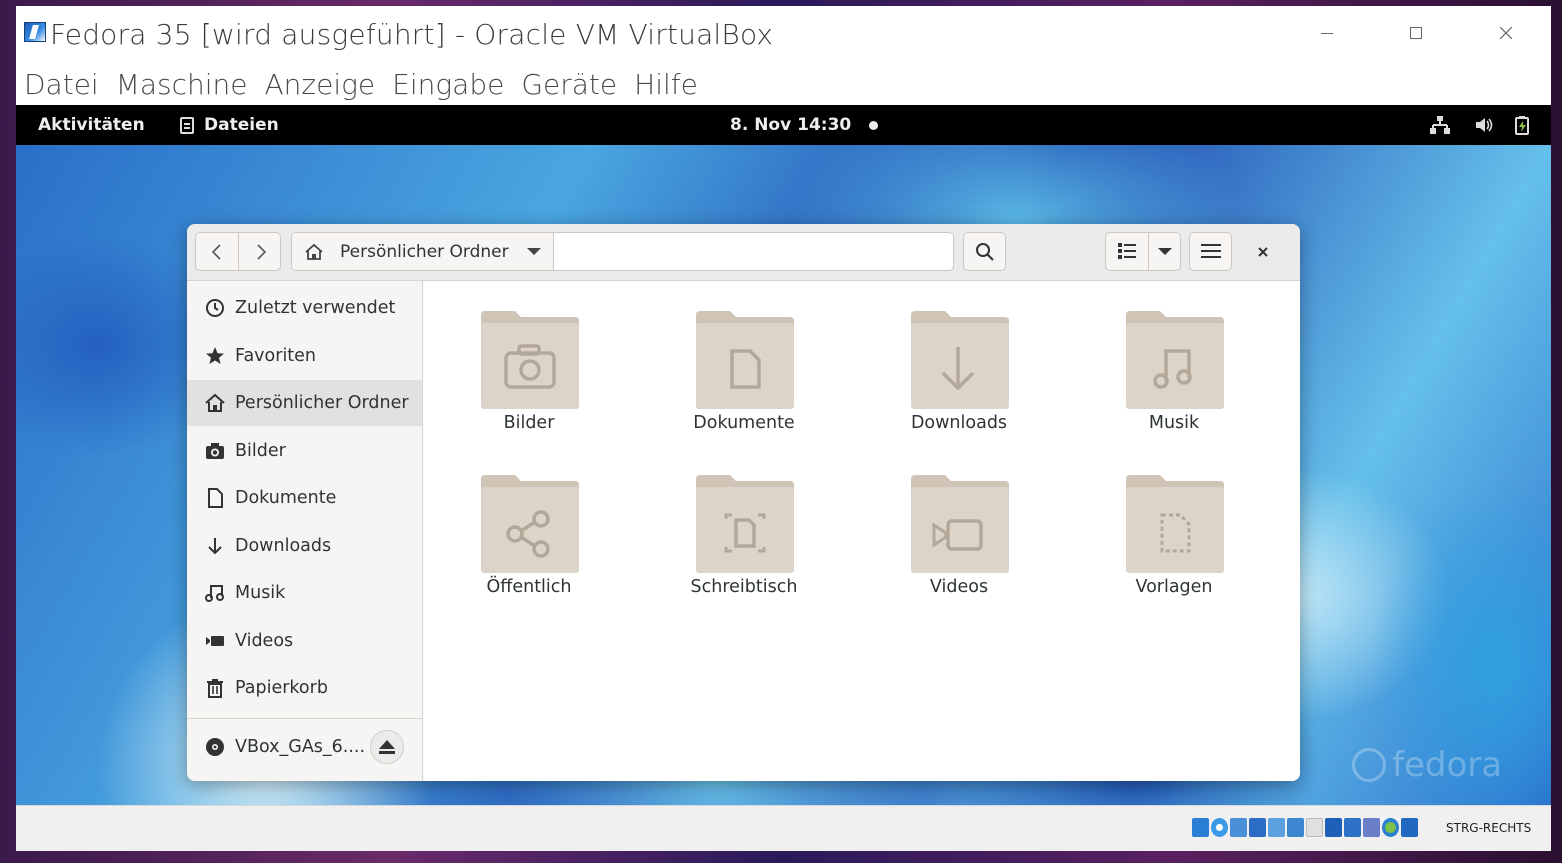  Describe the element at coordinates (1416, 33) in the screenshot. I see `maximize-button` at that location.